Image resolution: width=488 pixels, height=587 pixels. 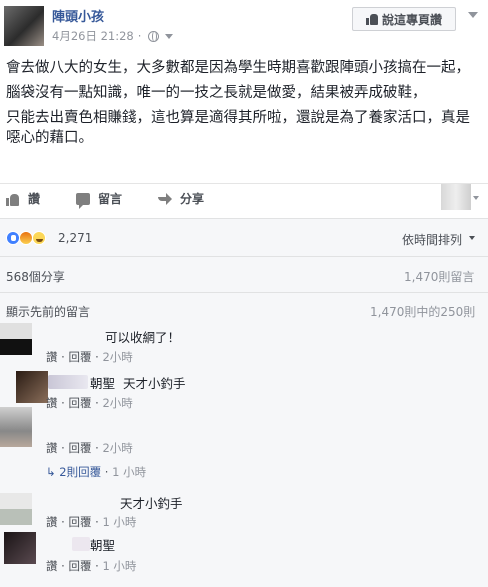 What do you see at coordinates (216, 93) in the screenshot?
I see `post-line: 腦袋沒有一點知識，唯一的一技之長就是做愛，結果被弄成破鞋，` at bounding box center [216, 93].